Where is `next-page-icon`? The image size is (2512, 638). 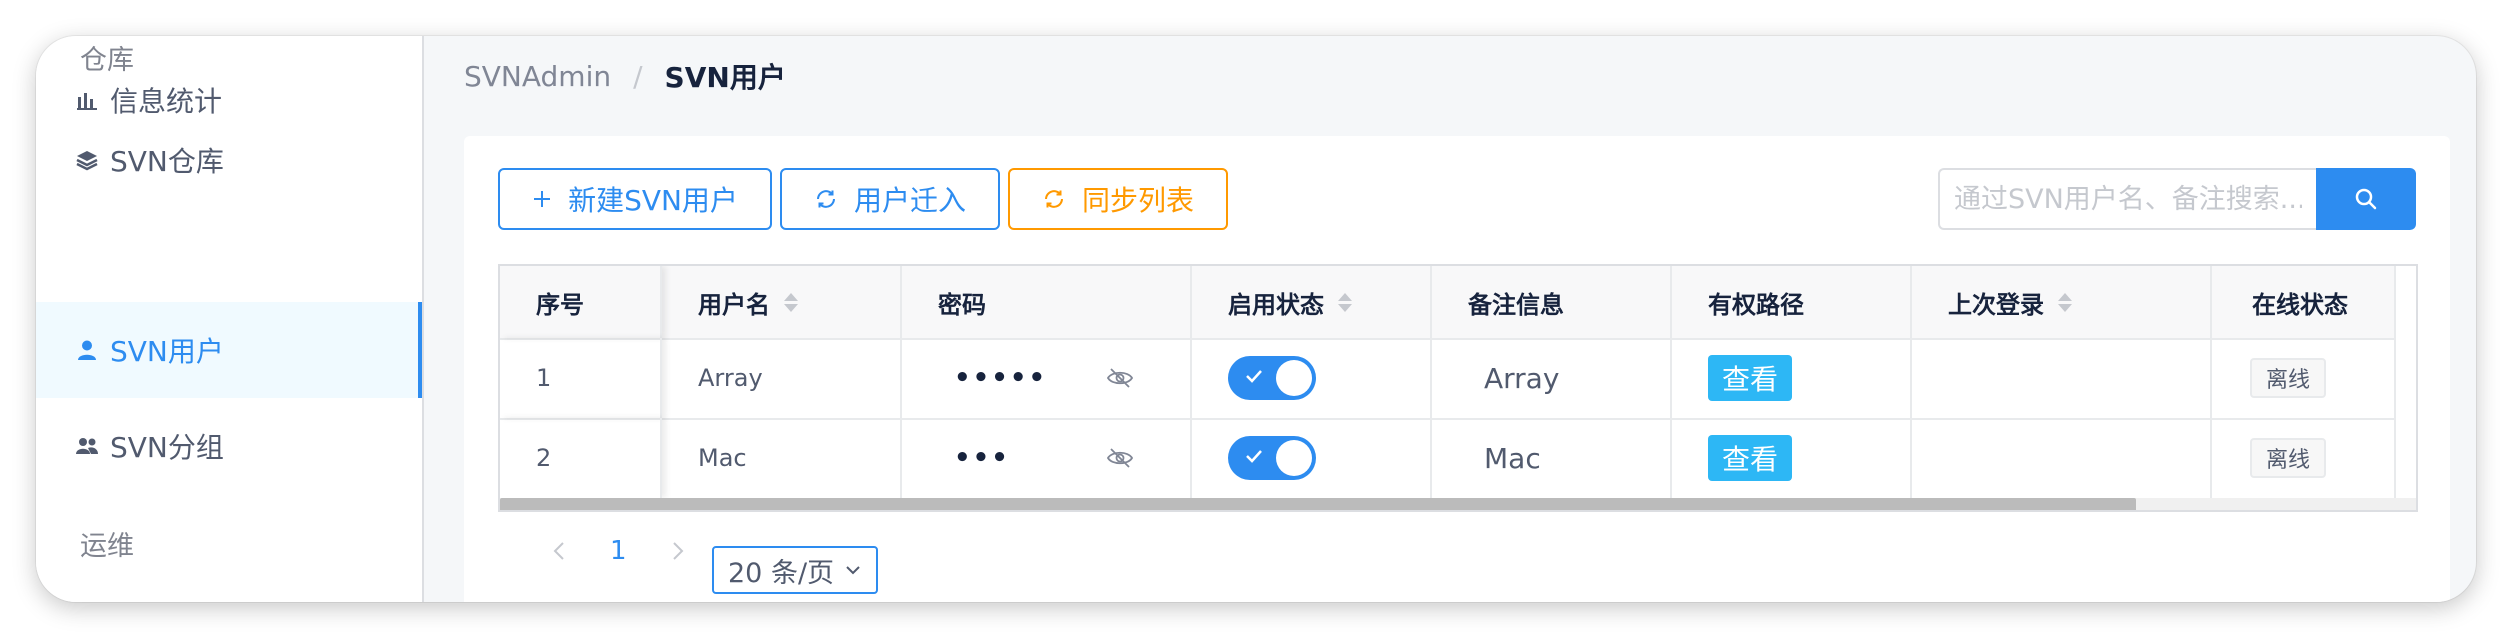 next-page-icon is located at coordinates (678, 551).